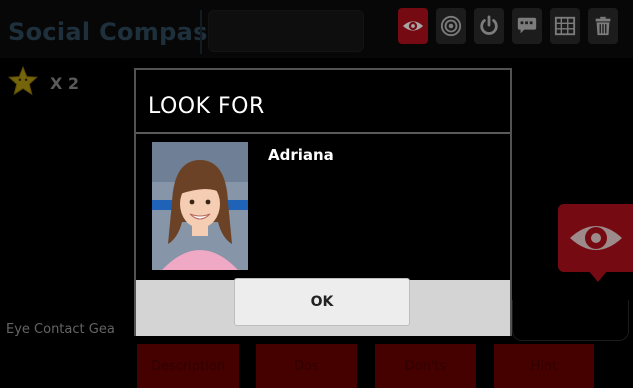 This screenshot has height=388, width=633. What do you see at coordinates (206, 106) in the screenshot?
I see `dialog-title: LOOK FOR` at bounding box center [206, 106].